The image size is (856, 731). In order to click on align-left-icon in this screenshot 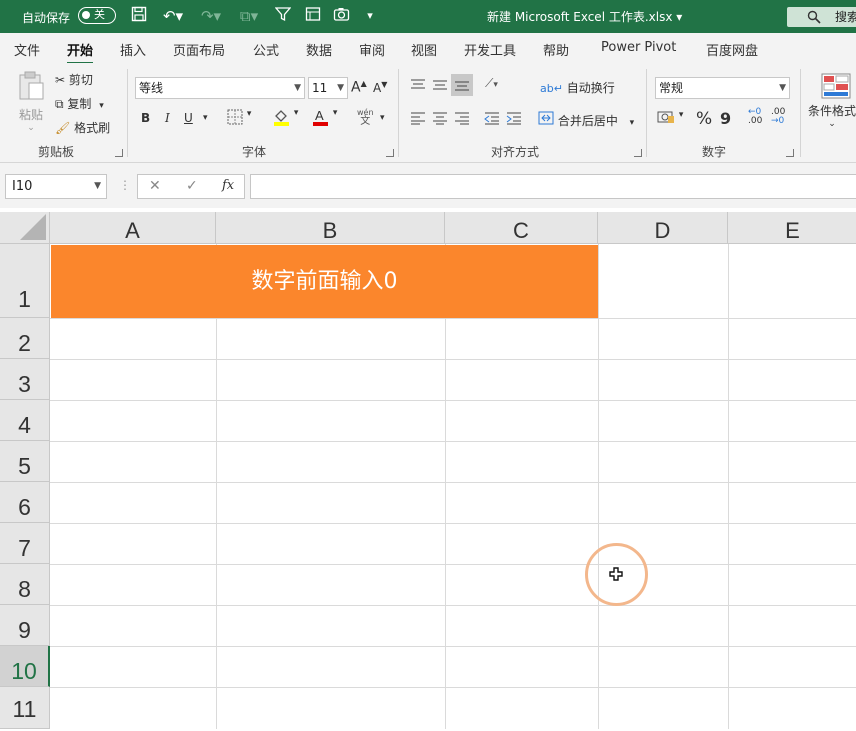, I will do `click(418, 118)`.